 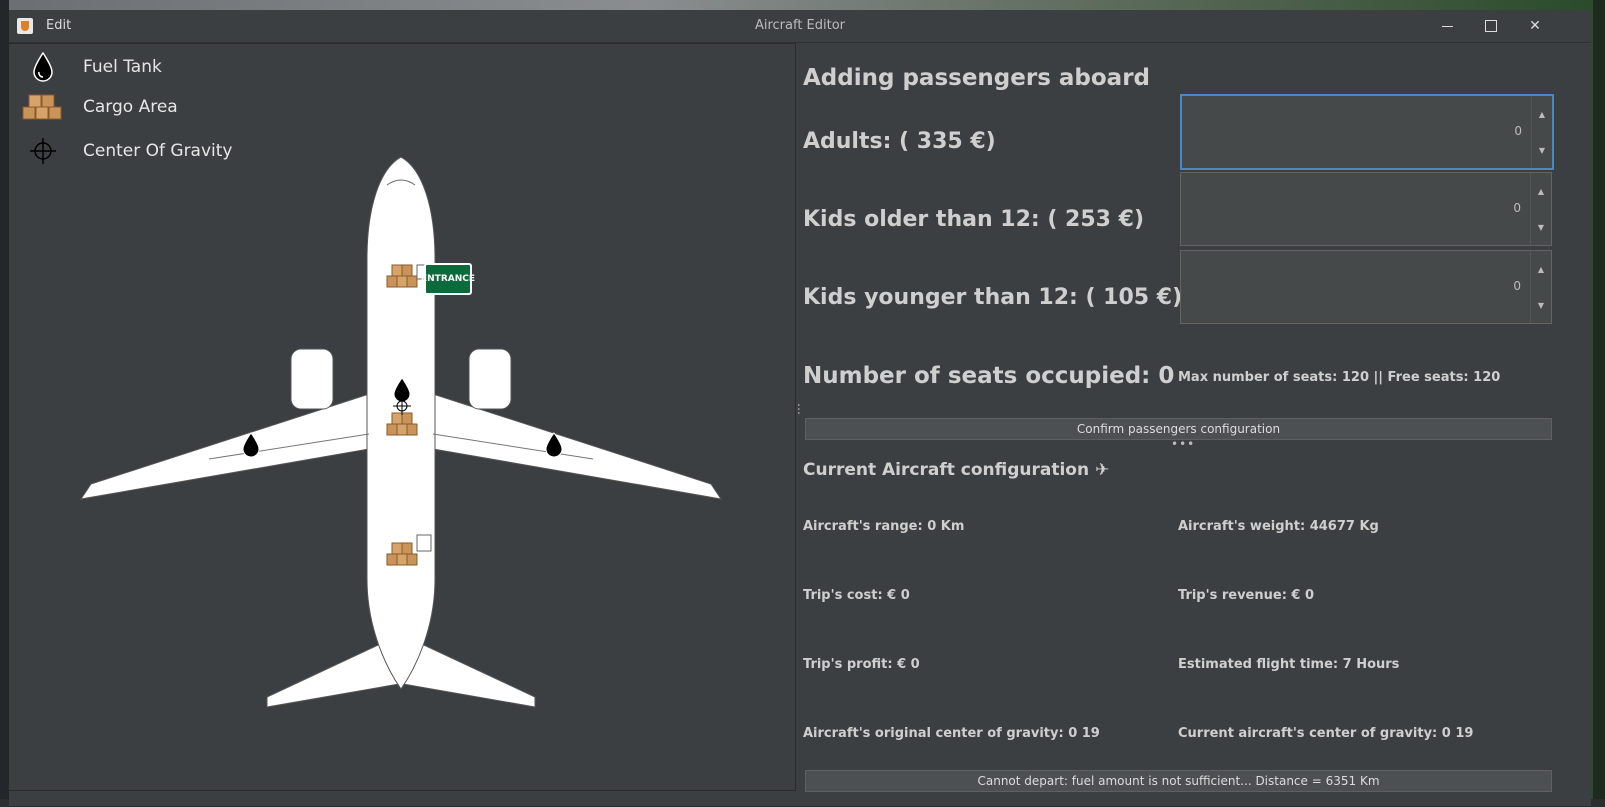 What do you see at coordinates (4, 403) in the screenshot?
I see `background-left-strip` at bounding box center [4, 403].